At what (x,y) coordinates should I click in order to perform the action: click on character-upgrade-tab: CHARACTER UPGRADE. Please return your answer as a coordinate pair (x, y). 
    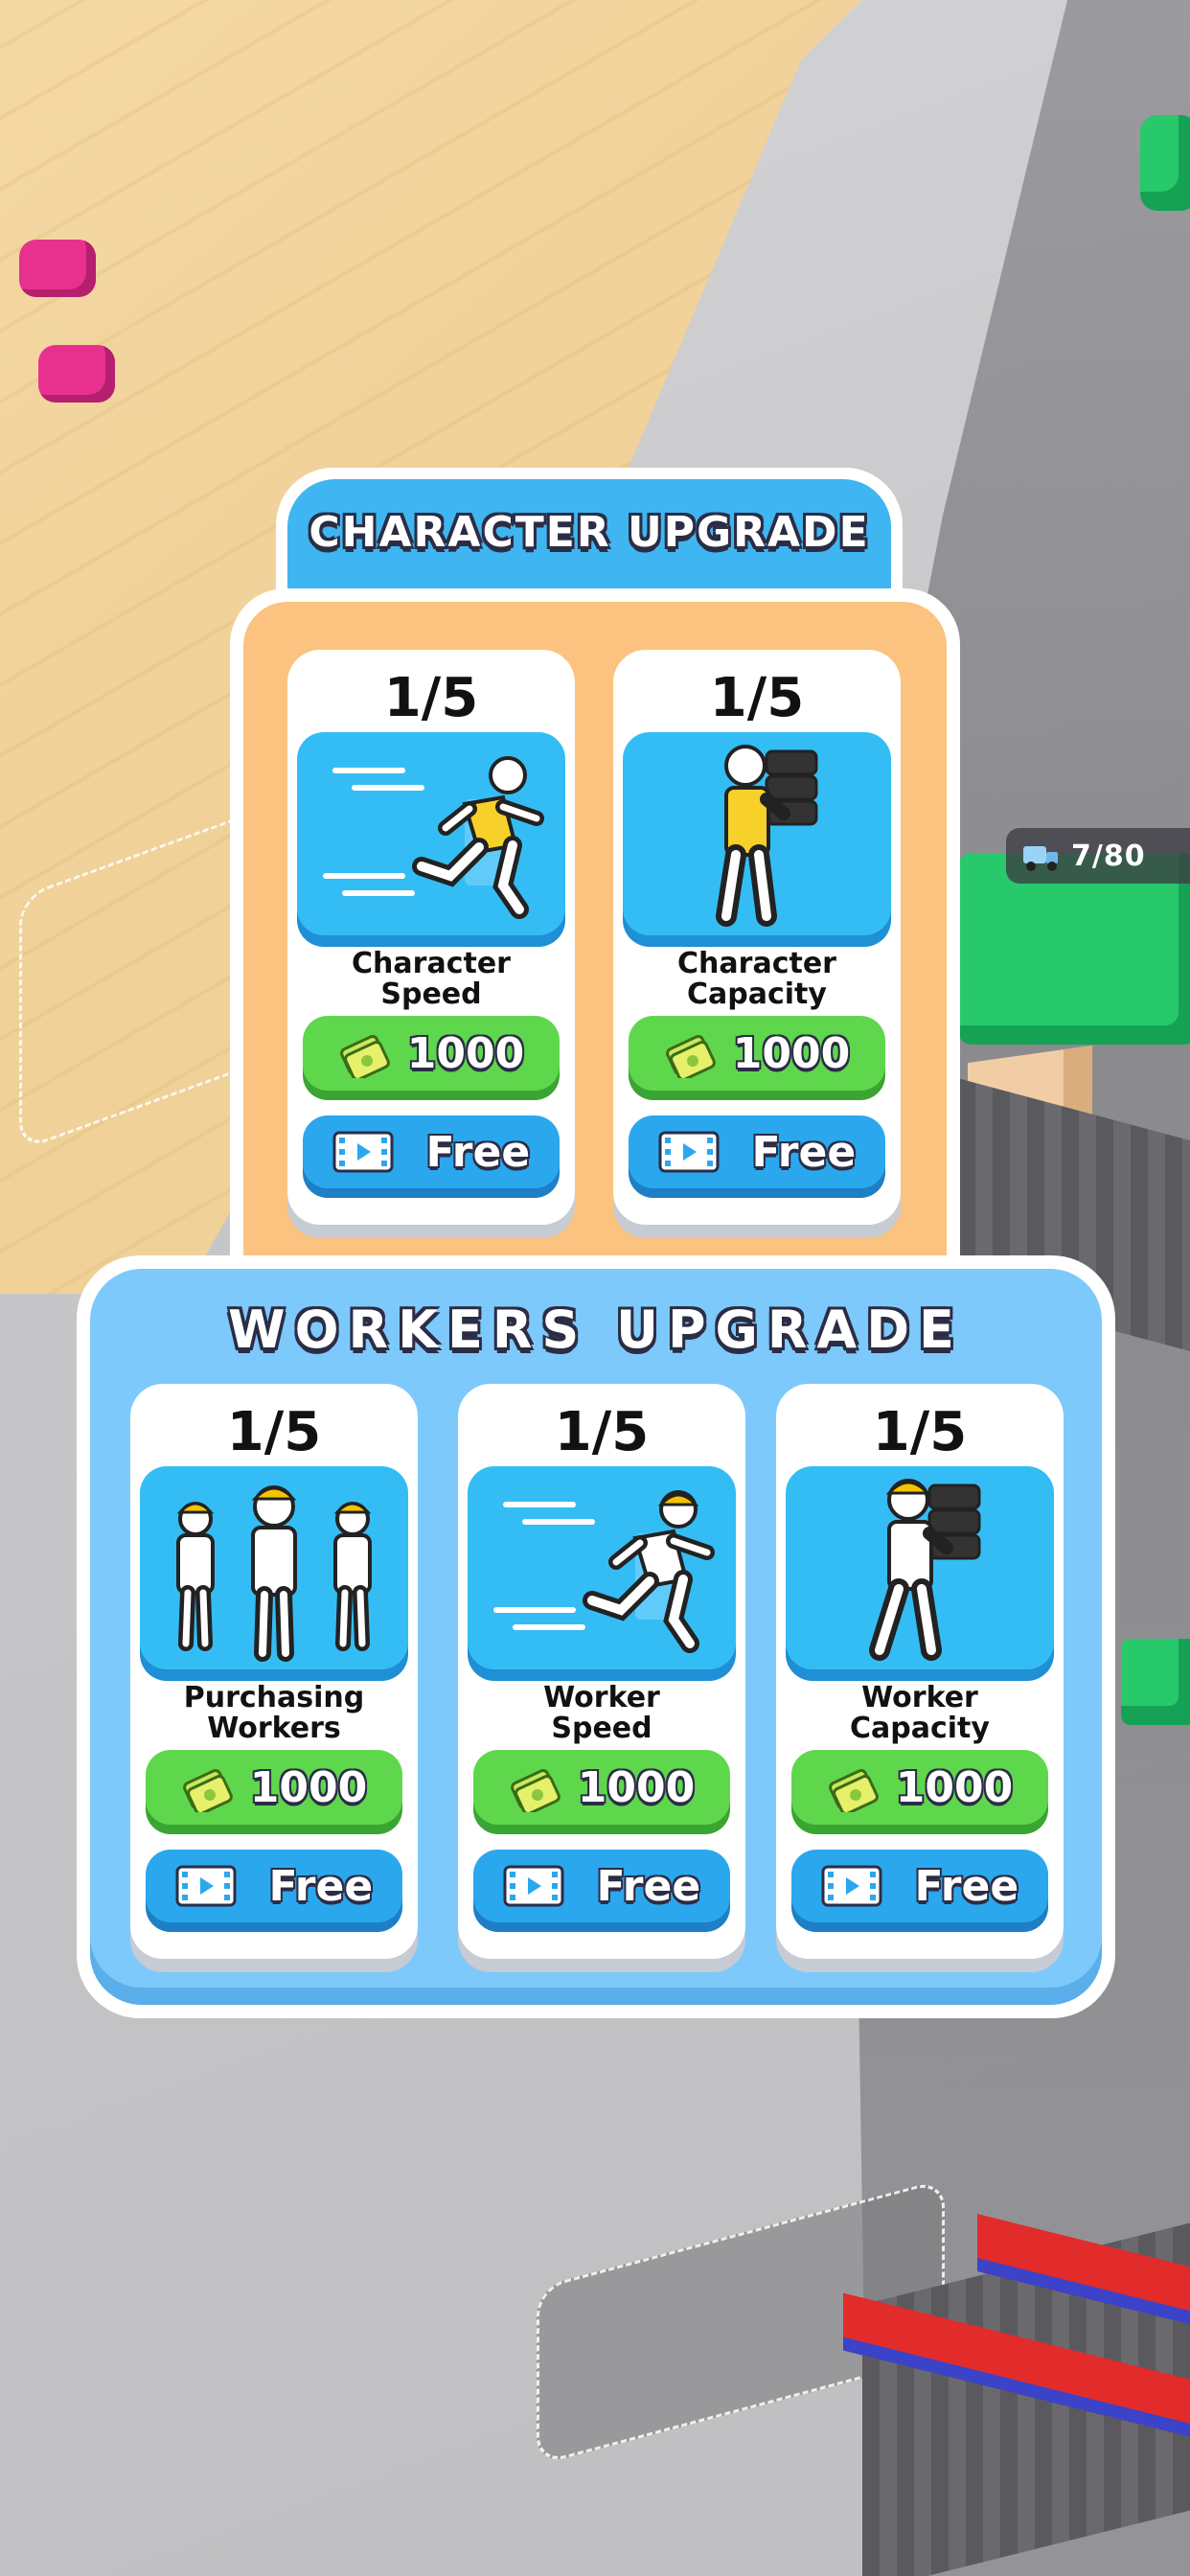
    Looking at the image, I should click on (590, 535).